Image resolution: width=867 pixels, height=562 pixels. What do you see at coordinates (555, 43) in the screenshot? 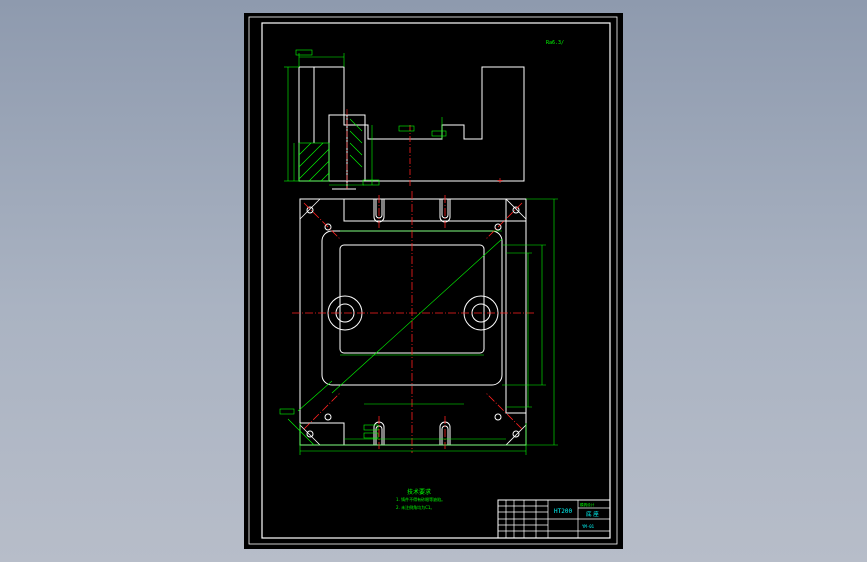
I see `roughness-label: Ra6.3/` at bounding box center [555, 43].